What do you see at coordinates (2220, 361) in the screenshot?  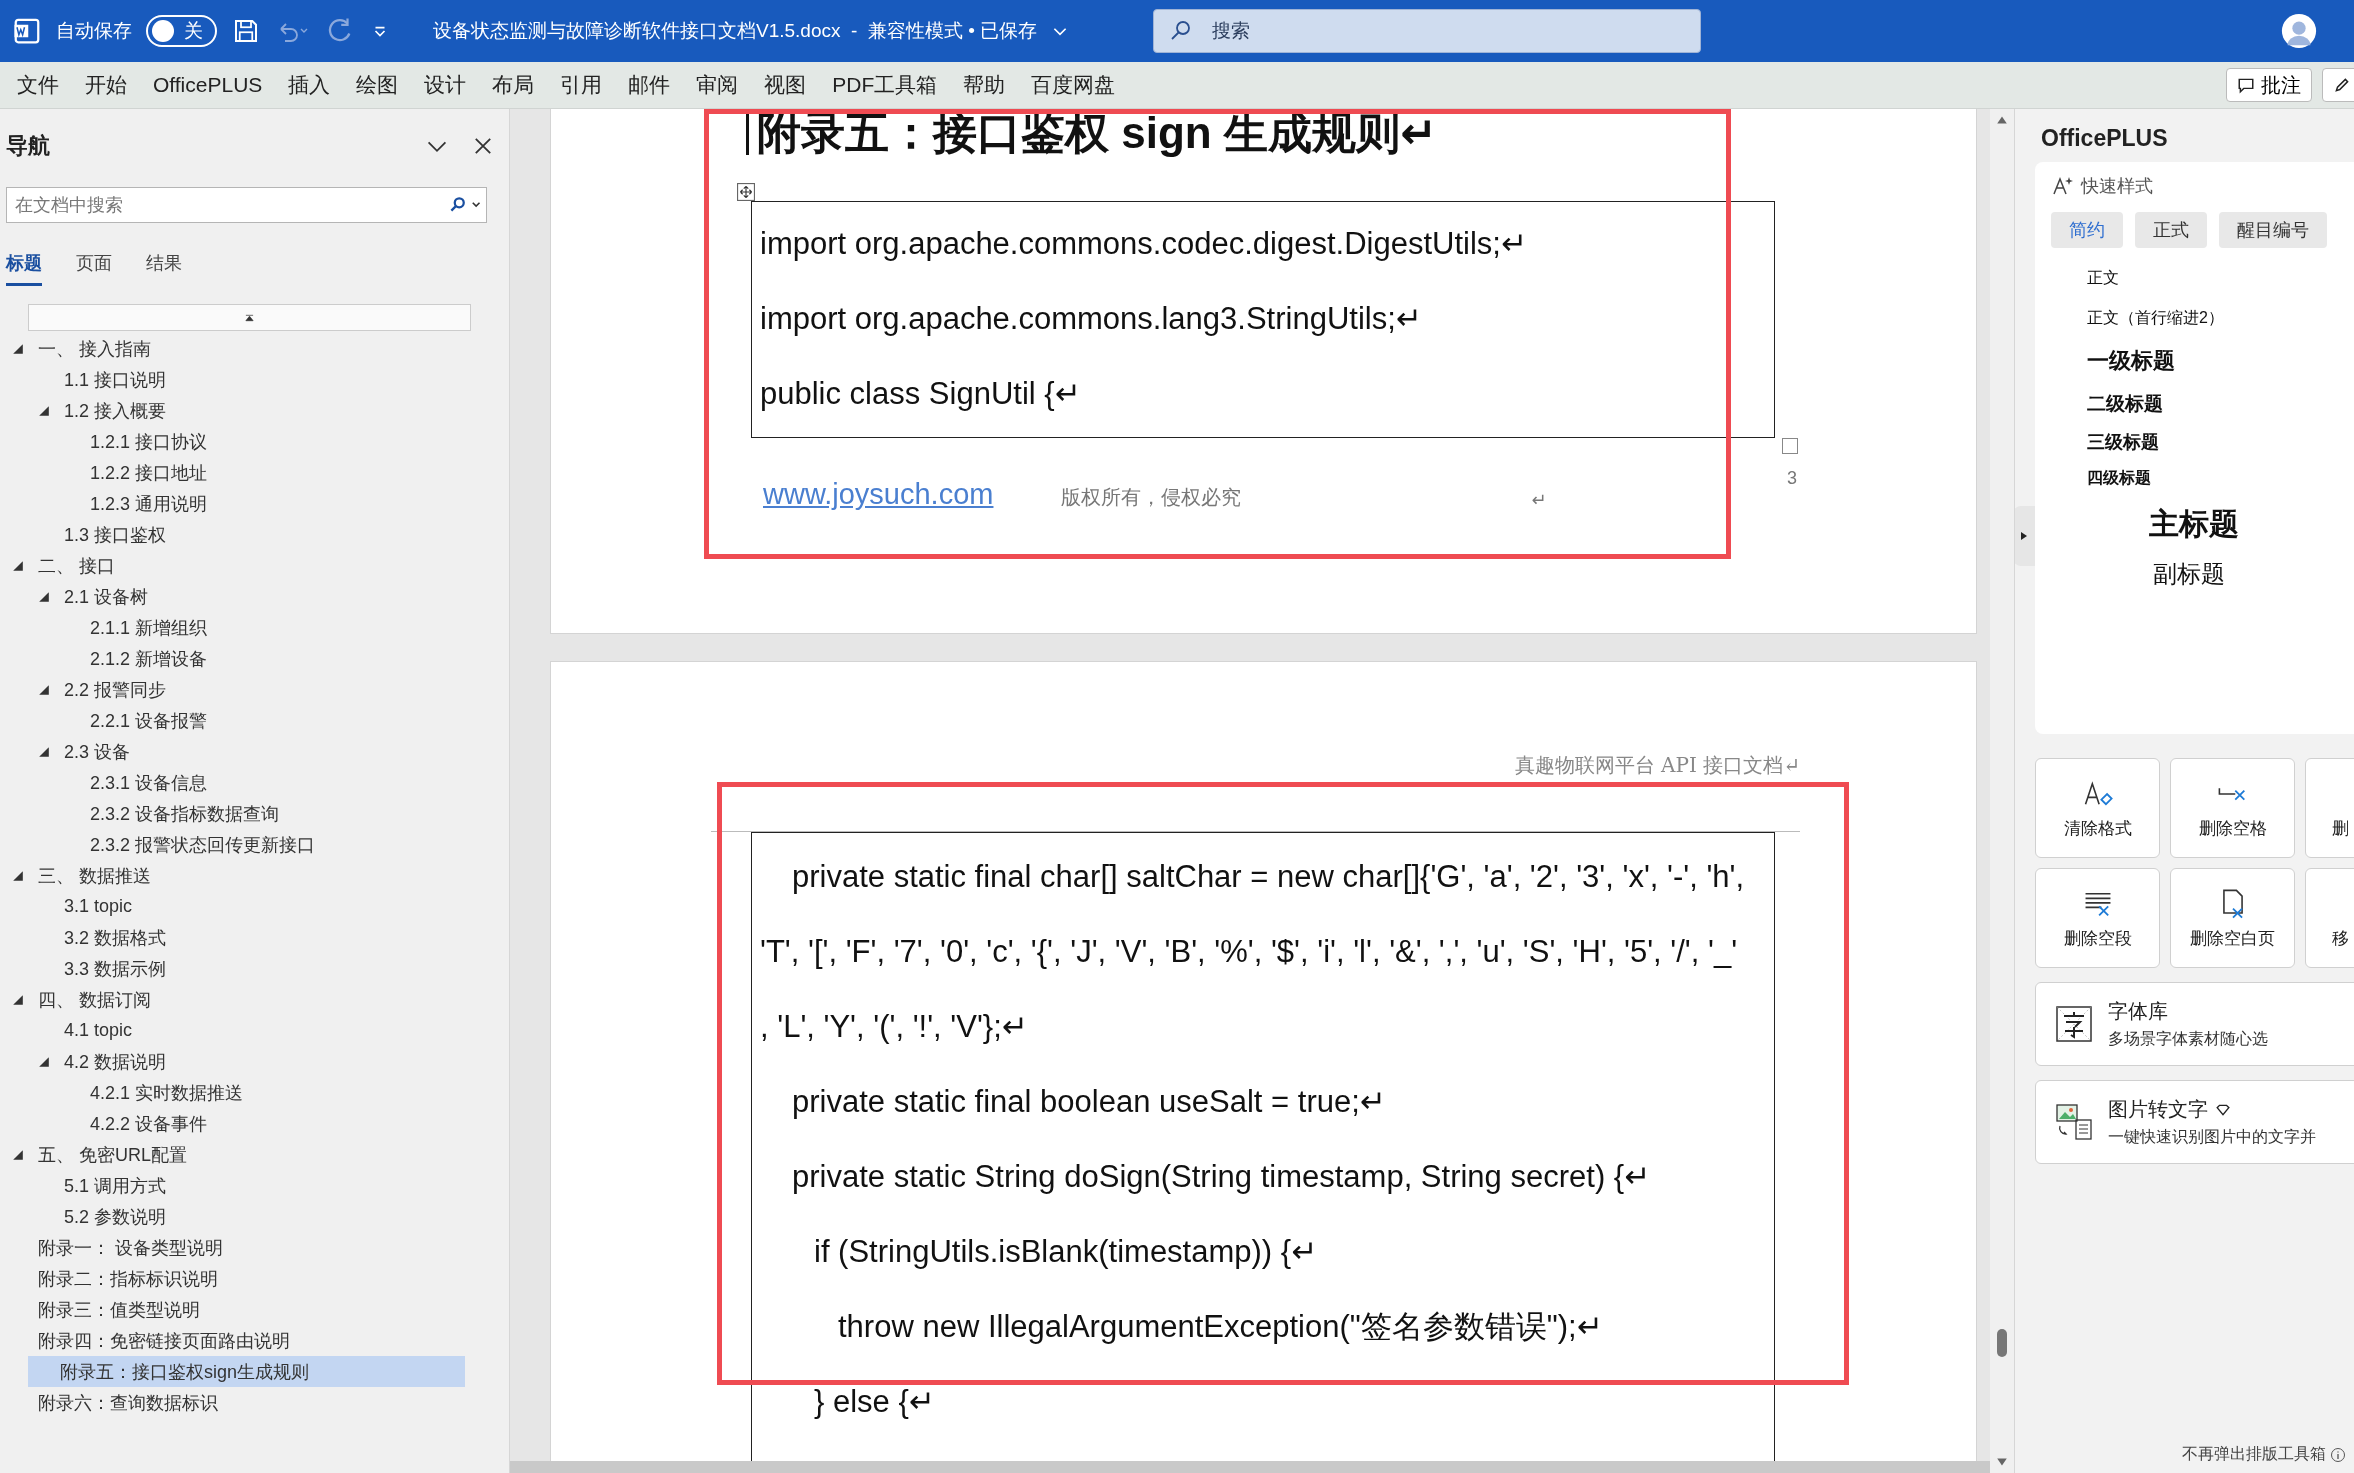 I see `style-item: 一级标题` at bounding box center [2220, 361].